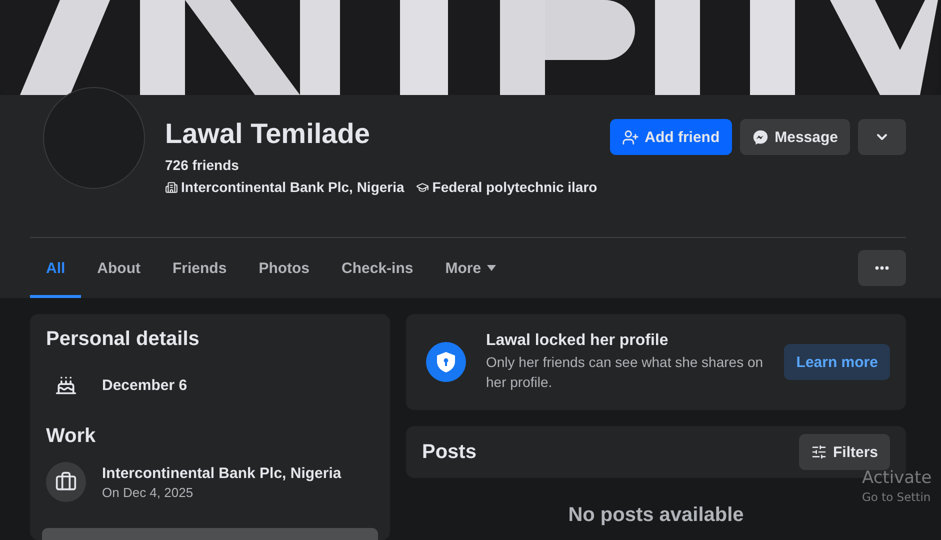  What do you see at coordinates (897, 497) in the screenshot?
I see `watermark-subtitle: Go to Settin` at bounding box center [897, 497].